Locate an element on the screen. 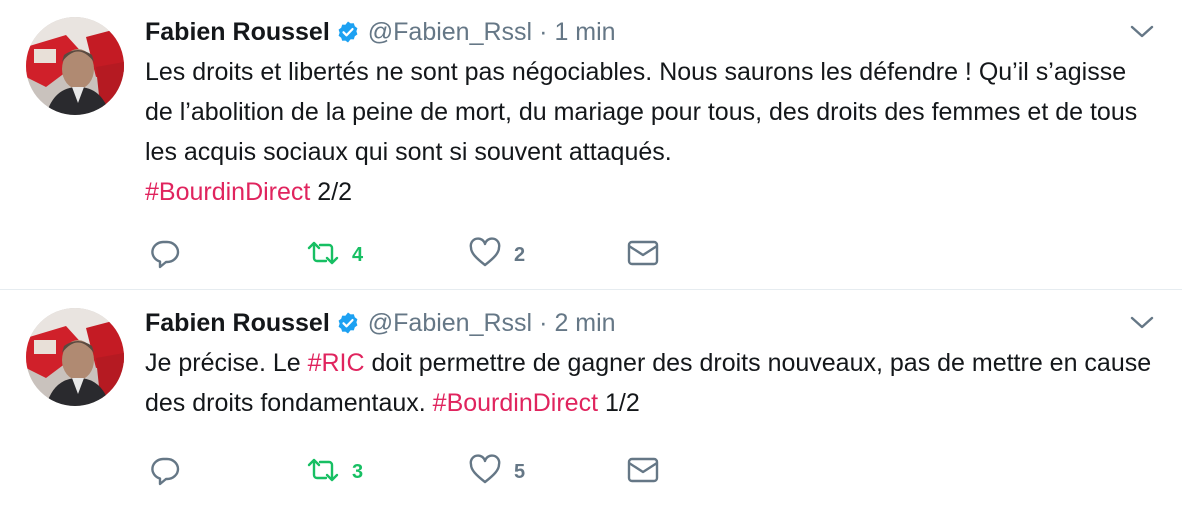  like-button: 5 is located at coordinates (497, 472).